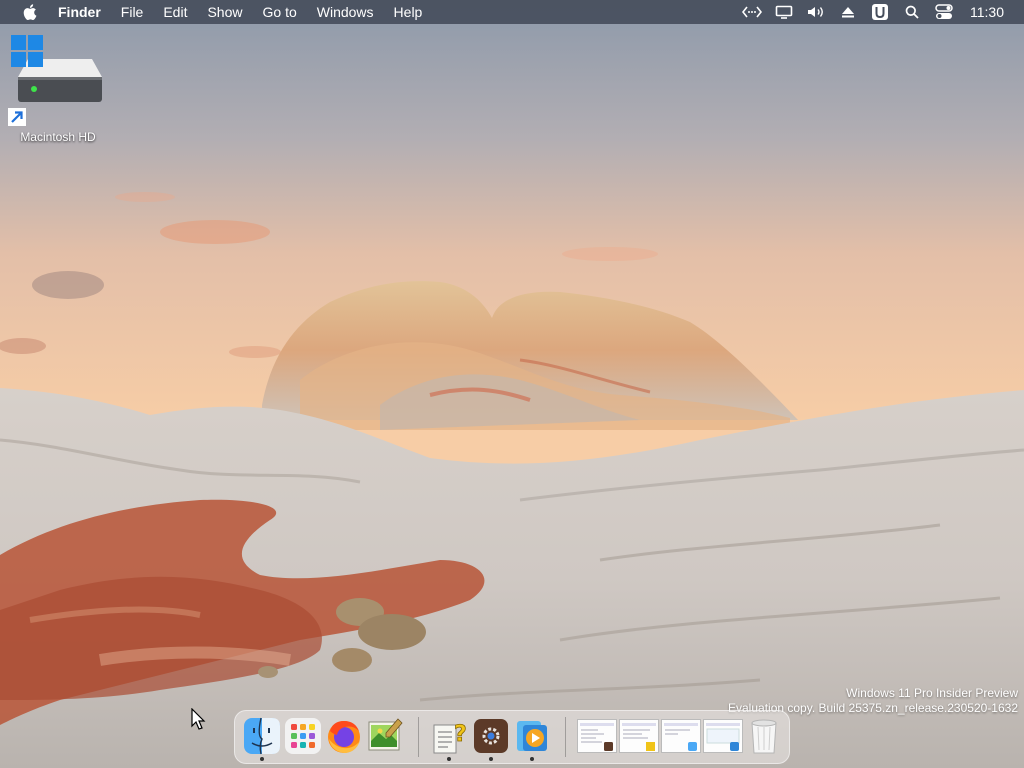 The image size is (1024, 768). I want to click on trash-icon, so click(766, 736).